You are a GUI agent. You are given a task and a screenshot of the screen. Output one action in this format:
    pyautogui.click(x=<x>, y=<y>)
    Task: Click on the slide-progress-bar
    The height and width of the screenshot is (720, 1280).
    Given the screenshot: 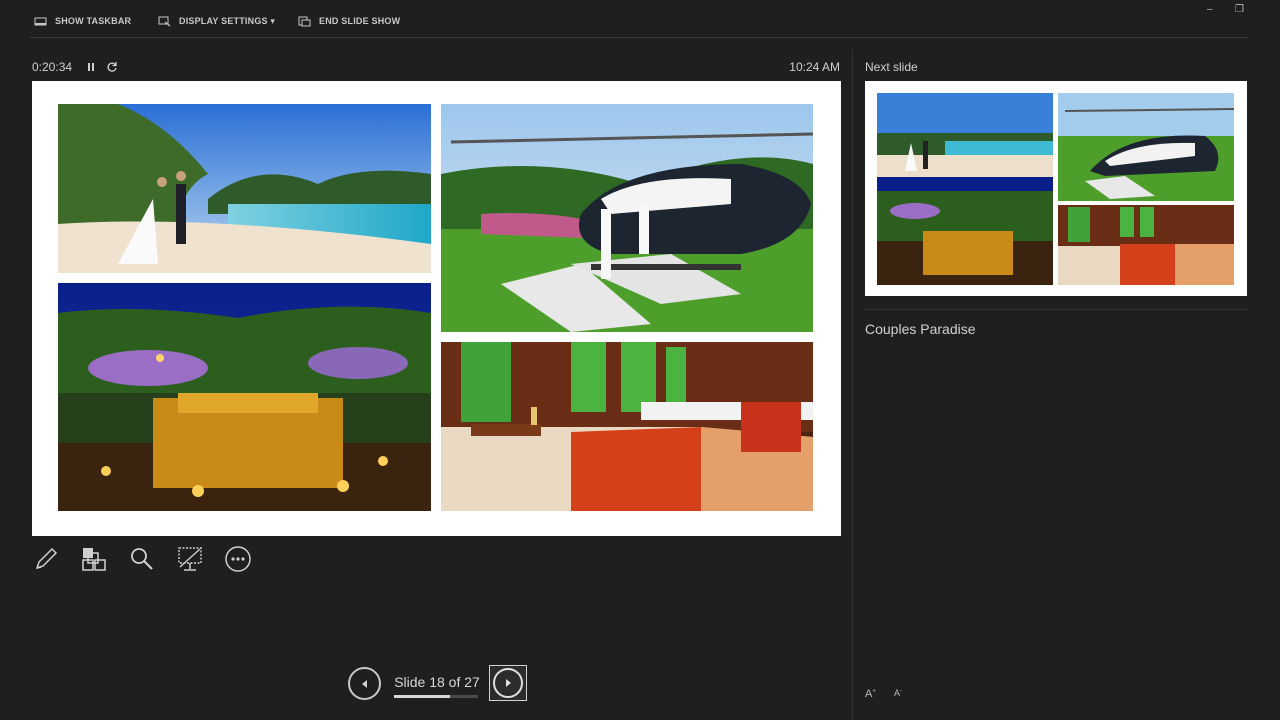 What is the action you would take?
    pyautogui.click(x=436, y=696)
    